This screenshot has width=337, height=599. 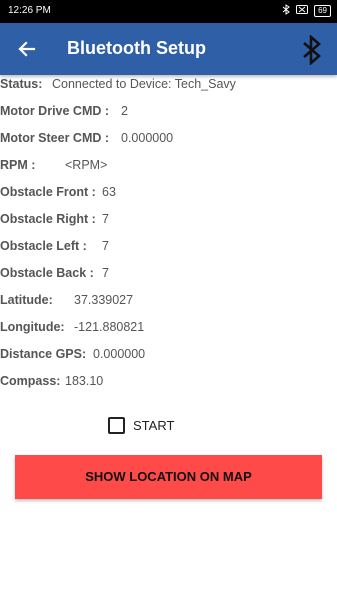 I want to click on latitude-value: 37.339027, so click(x=104, y=300).